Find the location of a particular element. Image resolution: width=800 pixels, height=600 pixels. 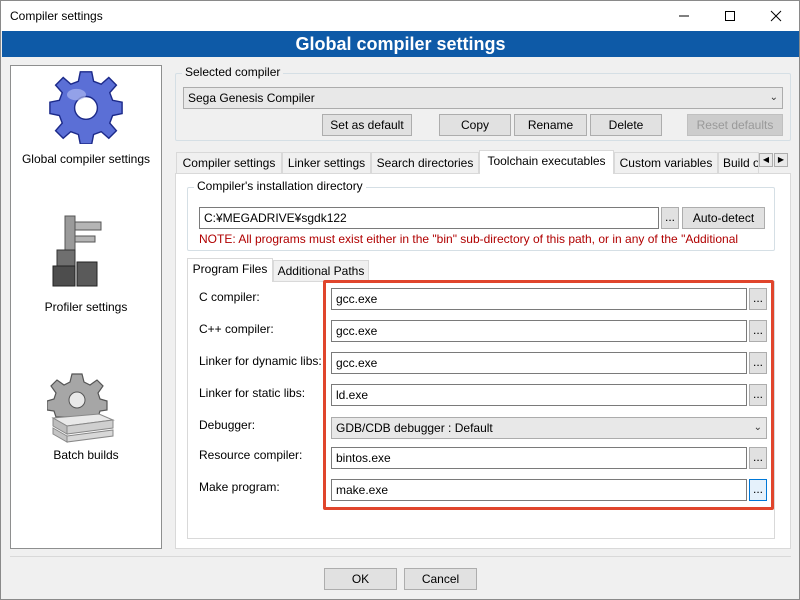

tab-compiler-settings: Compiler settings is located at coordinates (229, 162).